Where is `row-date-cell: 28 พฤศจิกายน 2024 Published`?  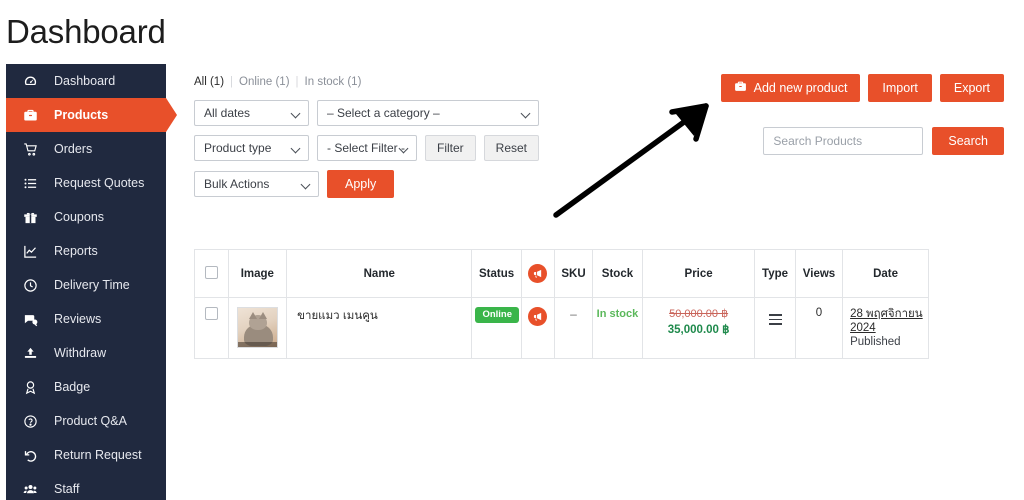 row-date-cell: 28 พฤศจิกายน 2024 Published is located at coordinates (885, 328).